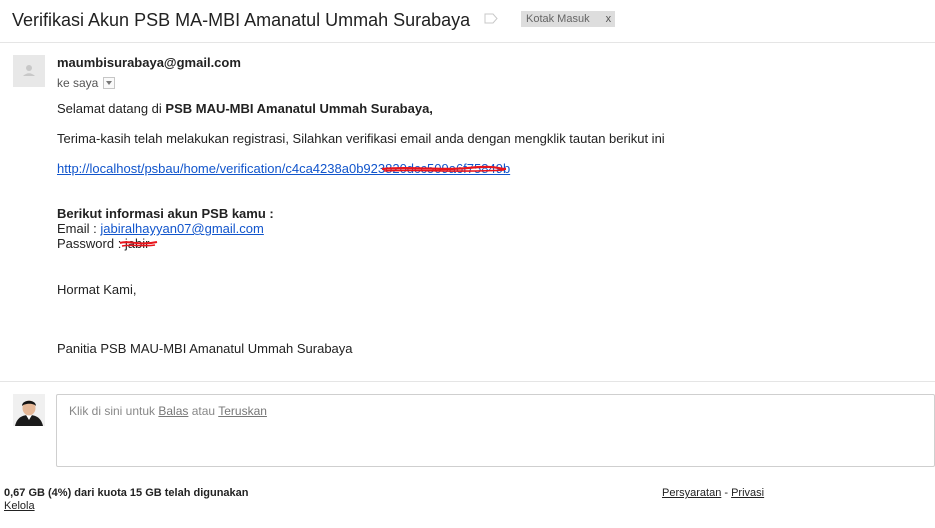 Image resolution: width=935 pixels, height=528 pixels. I want to click on chevron-down-icon, so click(109, 83).